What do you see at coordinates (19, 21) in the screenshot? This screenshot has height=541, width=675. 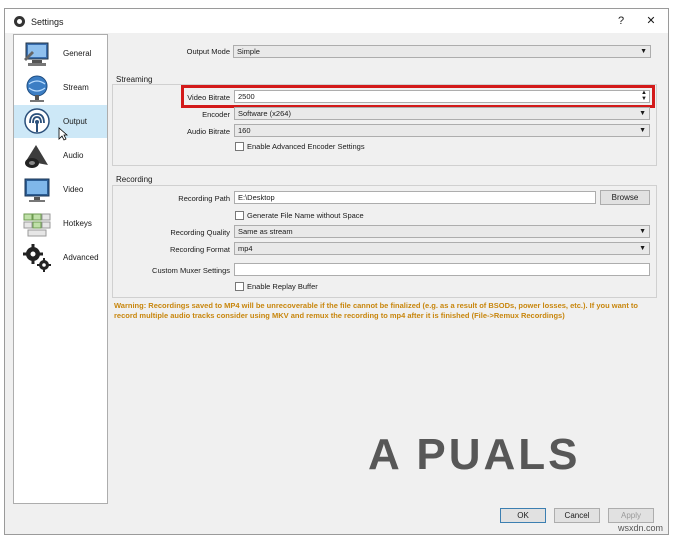 I see `obs-app-icon` at bounding box center [19, 21].